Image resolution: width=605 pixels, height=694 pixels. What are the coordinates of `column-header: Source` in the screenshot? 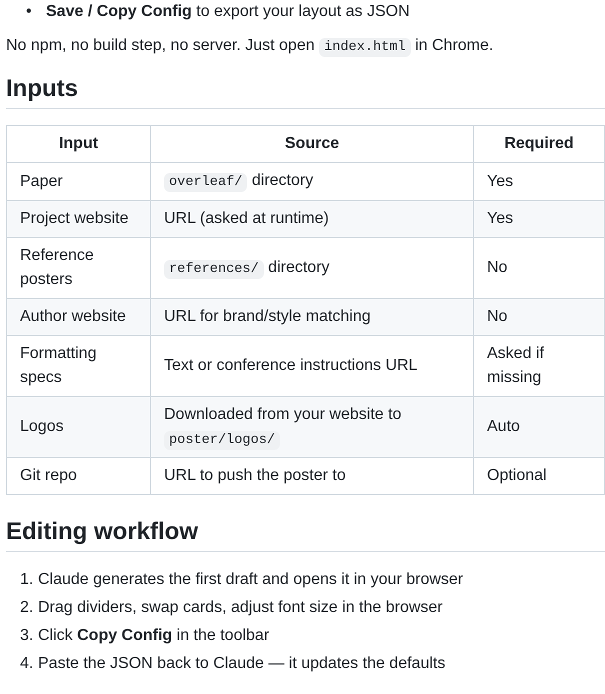 It's located at (312, 144).